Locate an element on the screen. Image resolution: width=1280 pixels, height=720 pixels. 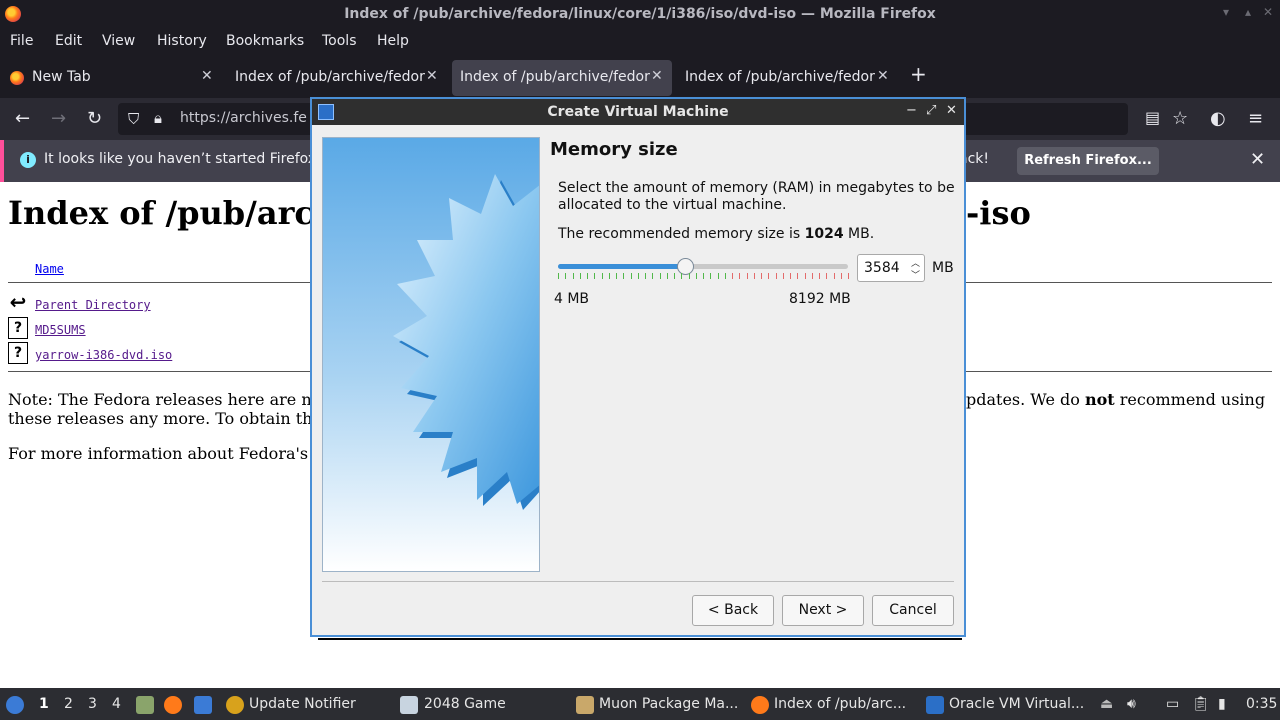
menu-view: View is located at coordinates (118, 41).